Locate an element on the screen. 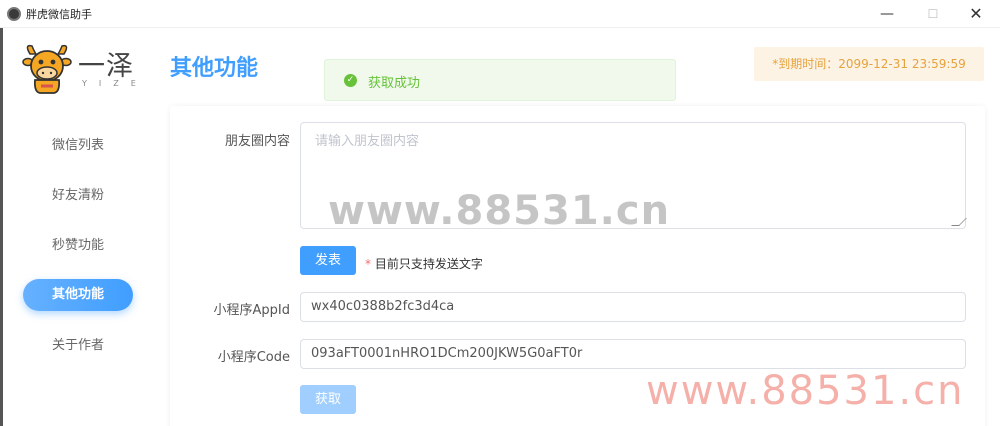 Image resolution: width=1000 pixels, height=426 pixels. code-label: 小程序Code is located at coordinates (253, 357).